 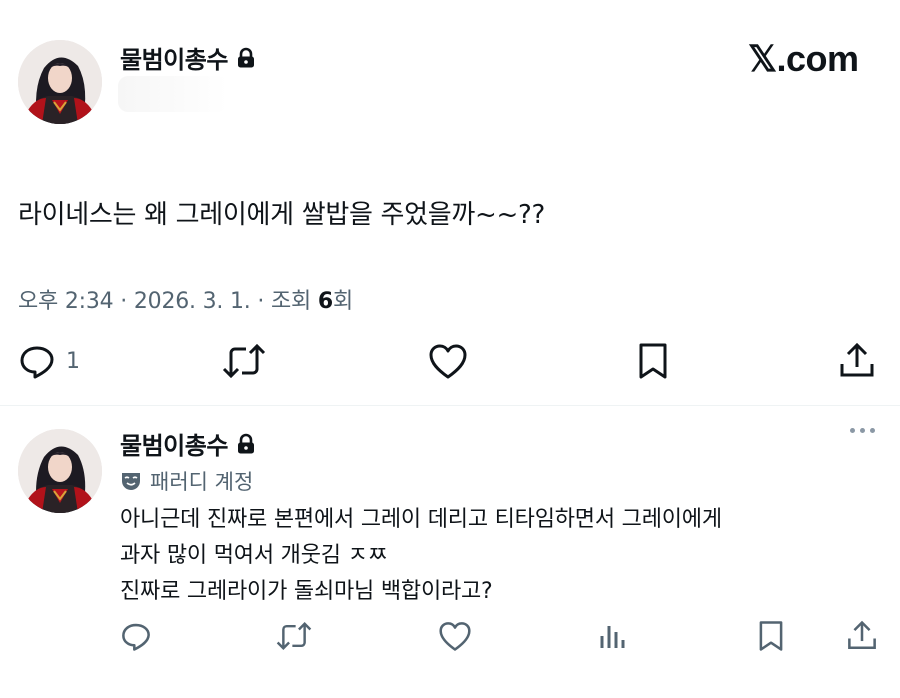 What do you see at coordinates (254, 555) in the screenshot?
I see `reply-line: 과자 많이 먹여서 개웃김 ㅈㅉ` at bounding box center [254, 555].